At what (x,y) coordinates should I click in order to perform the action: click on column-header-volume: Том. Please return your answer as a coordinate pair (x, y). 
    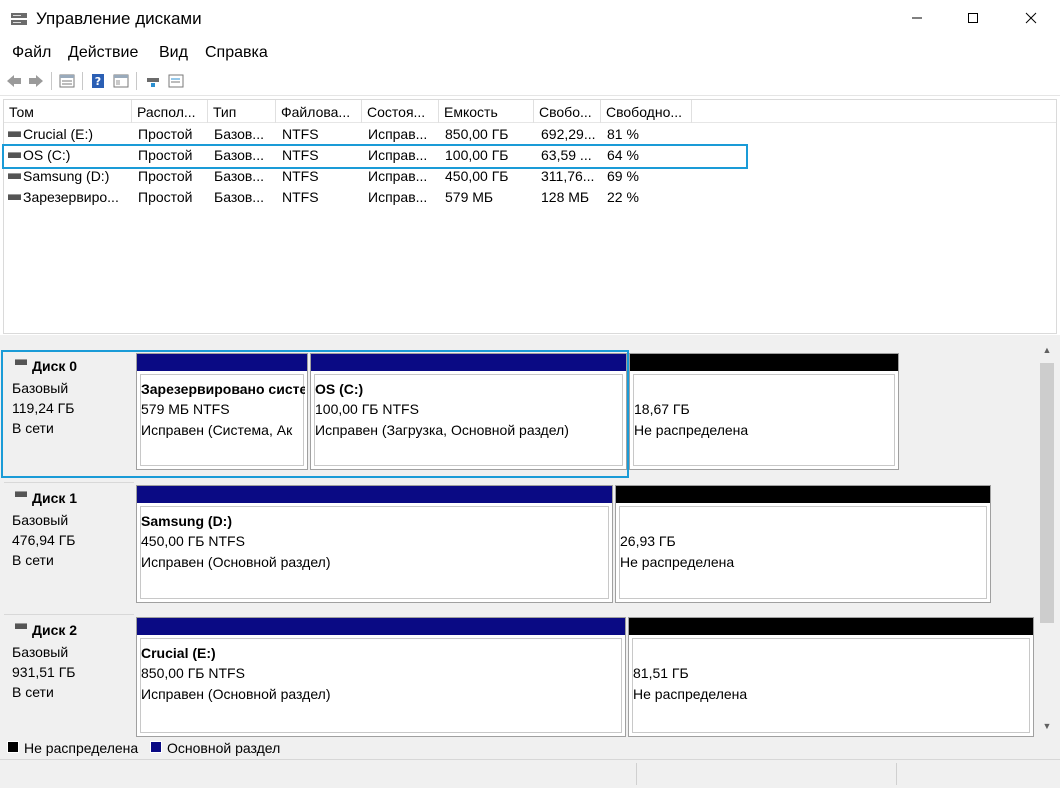
    Looking at the image, I should click on (68, 111).